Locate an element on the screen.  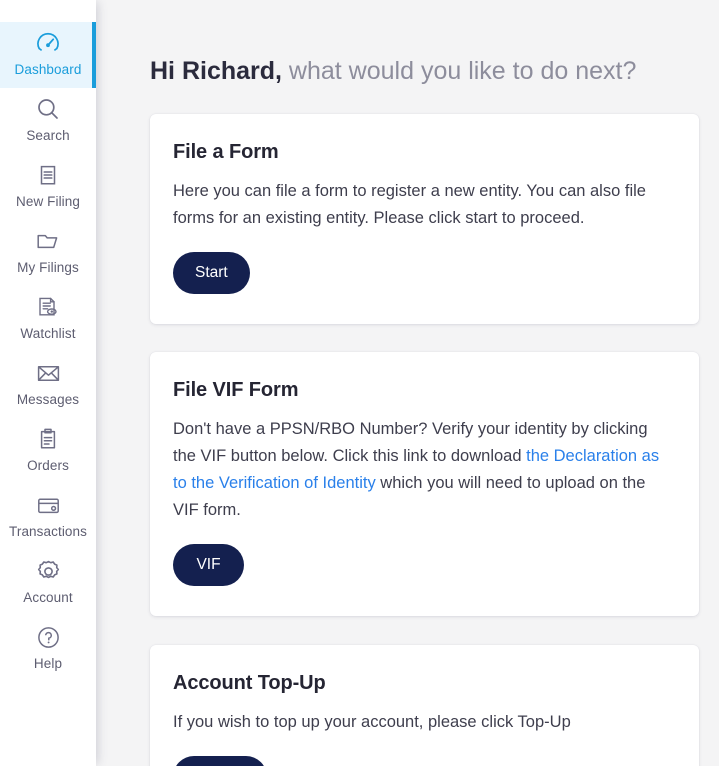
sidebar-item-label: Watchlist is located at coordinates (48, 333).